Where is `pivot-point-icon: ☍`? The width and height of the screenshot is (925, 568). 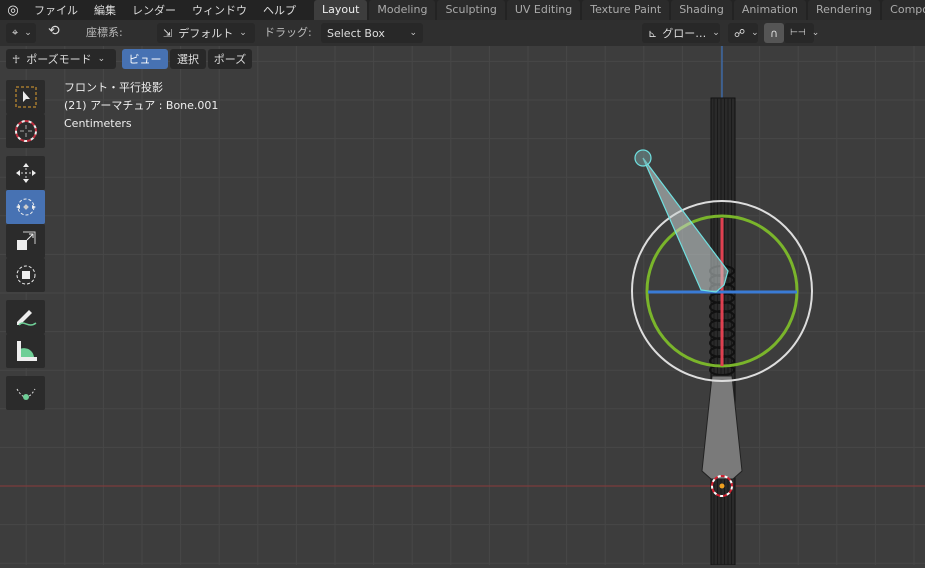
pivot-point-icon: ☍ is located at coordinates (740, 33).